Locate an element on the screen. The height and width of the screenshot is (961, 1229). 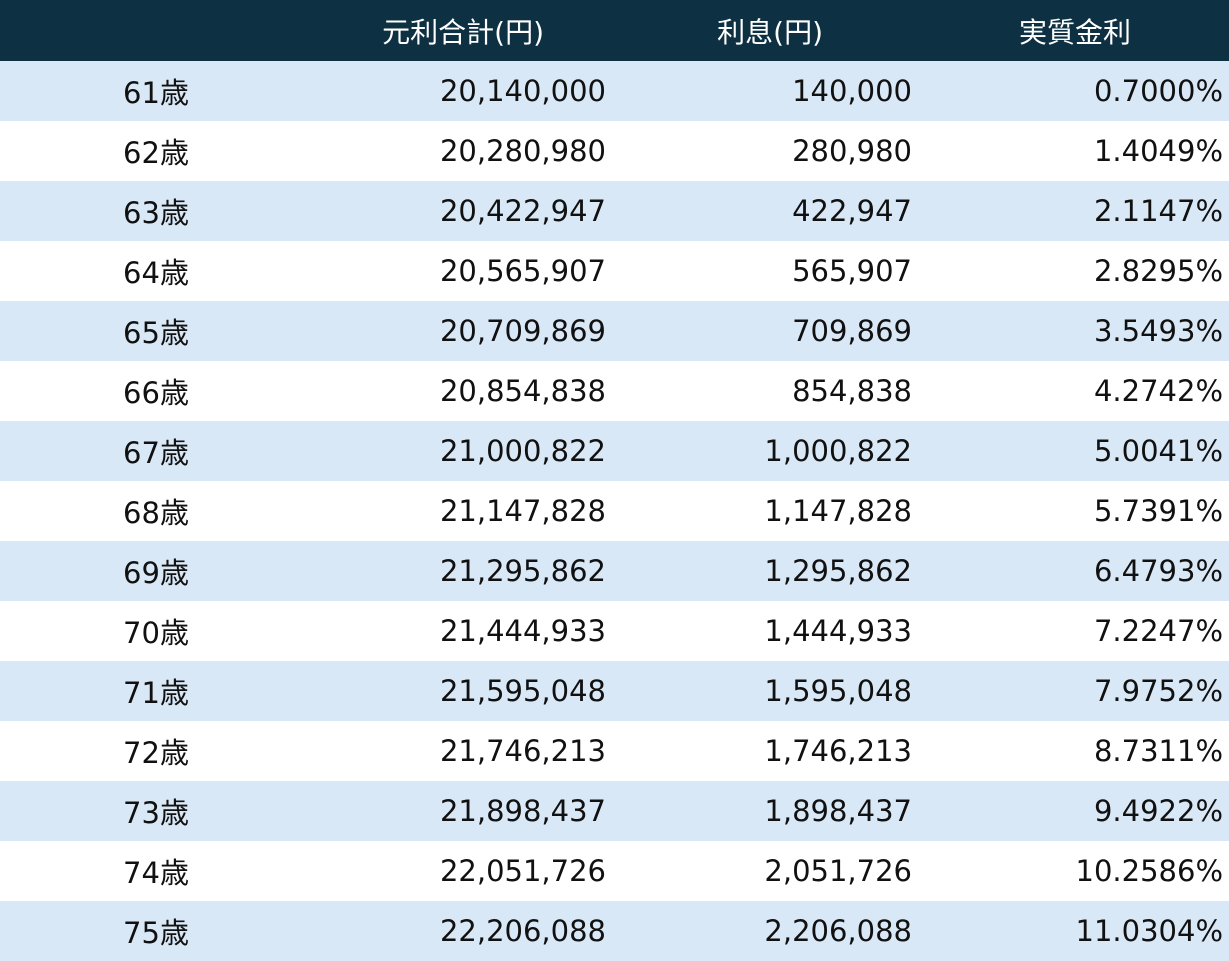
age-cell: 71歳 is located at coordinates (156, 691).